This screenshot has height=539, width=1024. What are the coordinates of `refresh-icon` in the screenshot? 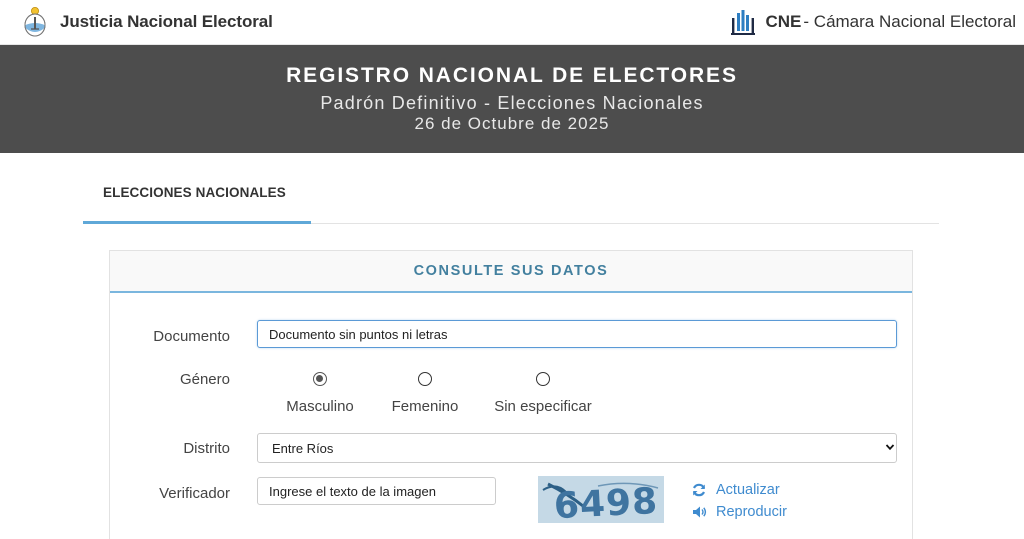 It's located at (699, 490).